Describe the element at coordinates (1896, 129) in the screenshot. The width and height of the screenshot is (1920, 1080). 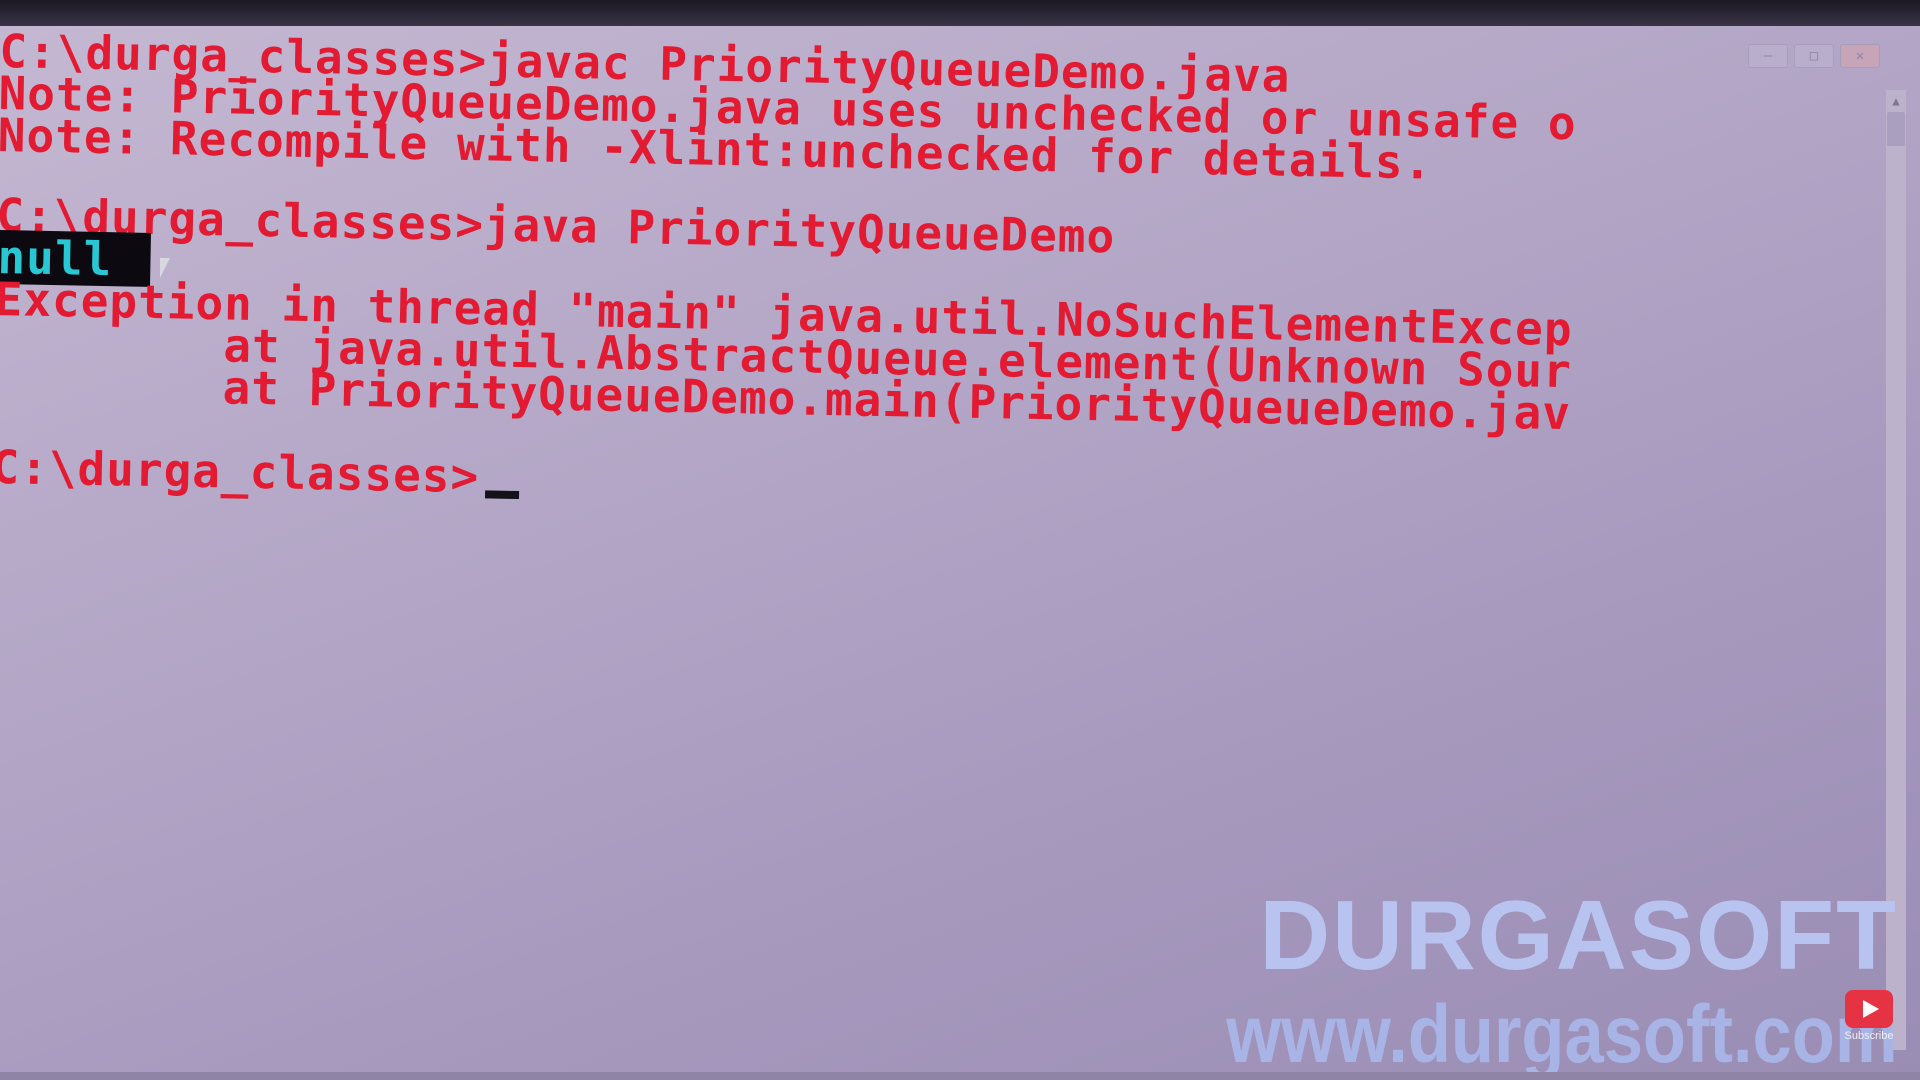
I see `scroll-thumb` at that location.